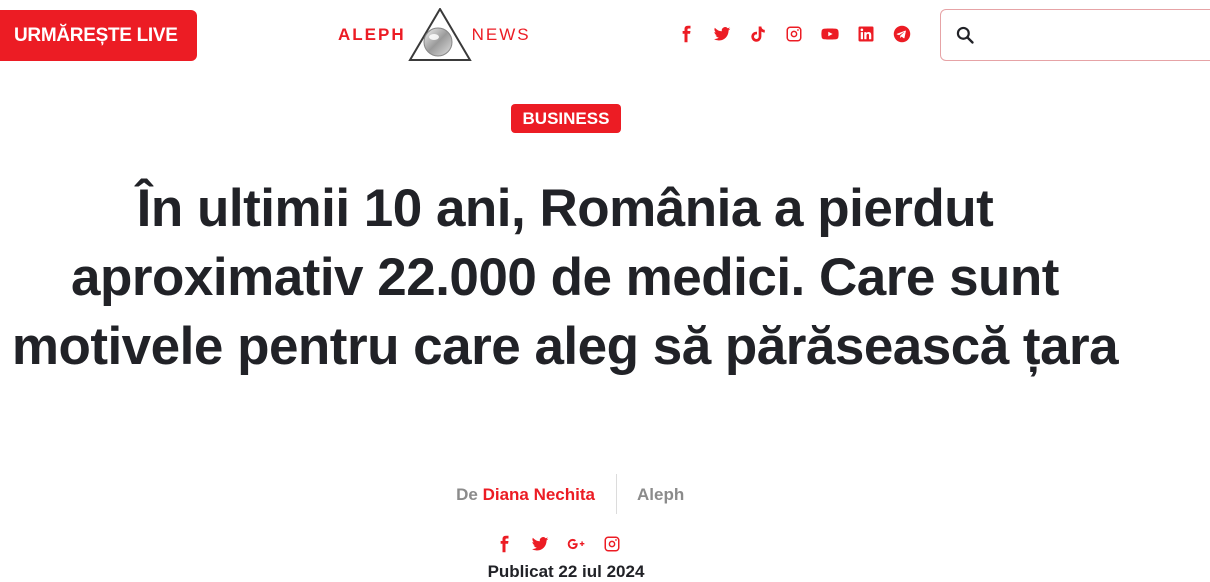 The width and height of the screenshot is (1210, 582). I want to click on logo-text-left: ALEPH, so click(372, 34).